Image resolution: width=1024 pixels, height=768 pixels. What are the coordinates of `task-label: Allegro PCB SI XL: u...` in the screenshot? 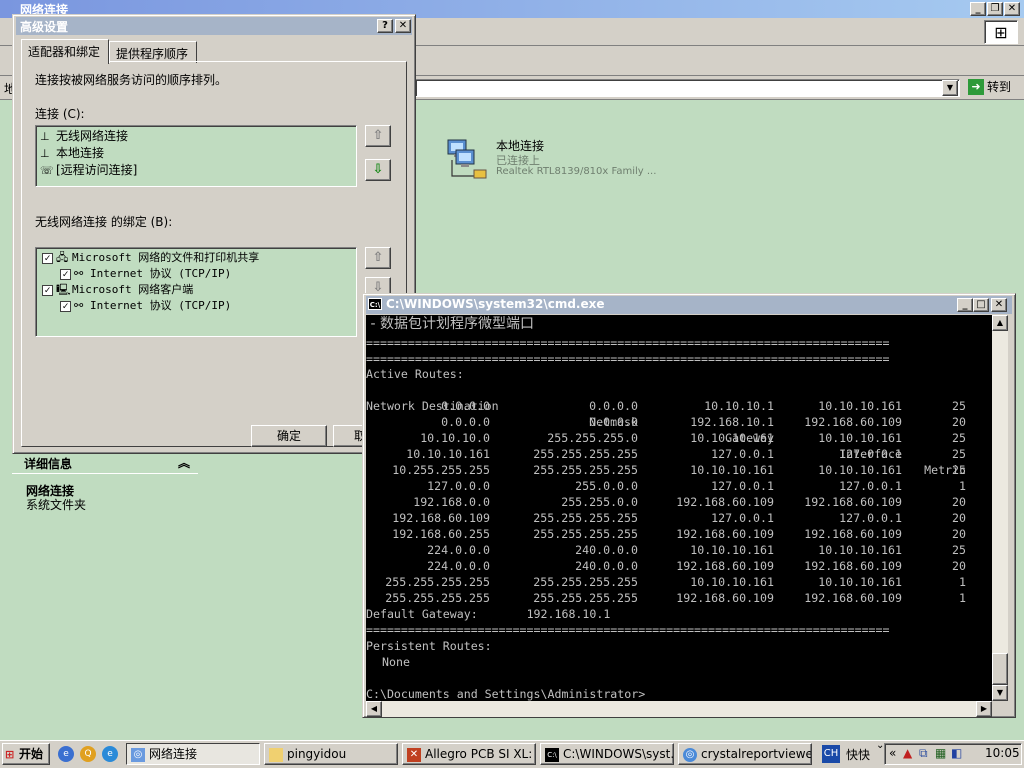 It's located at (480, 754).